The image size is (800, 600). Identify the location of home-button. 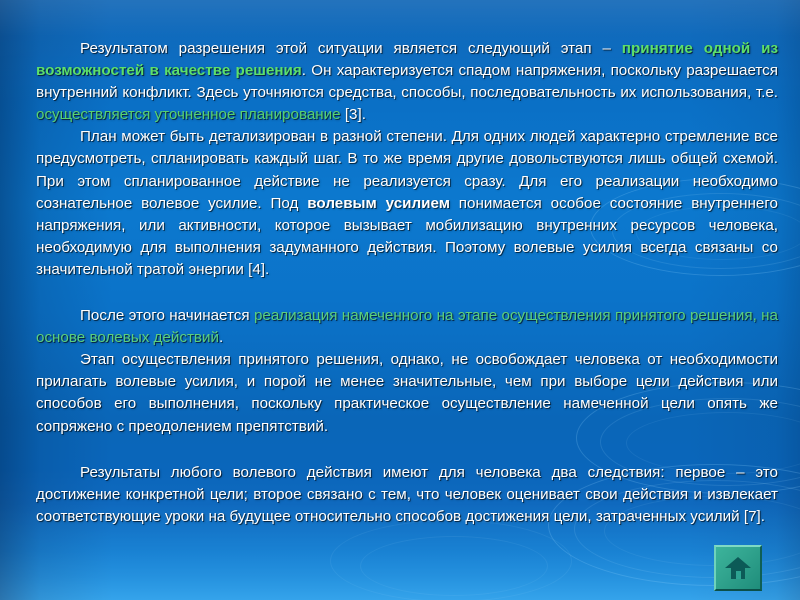
(738, 568).